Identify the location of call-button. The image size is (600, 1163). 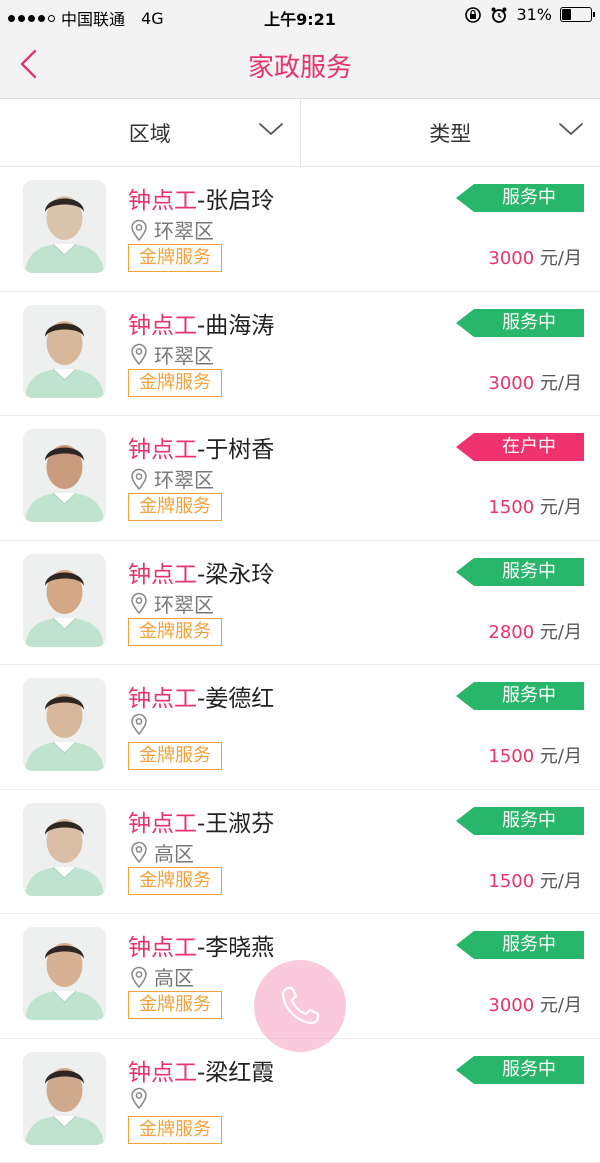
(300, 1006).